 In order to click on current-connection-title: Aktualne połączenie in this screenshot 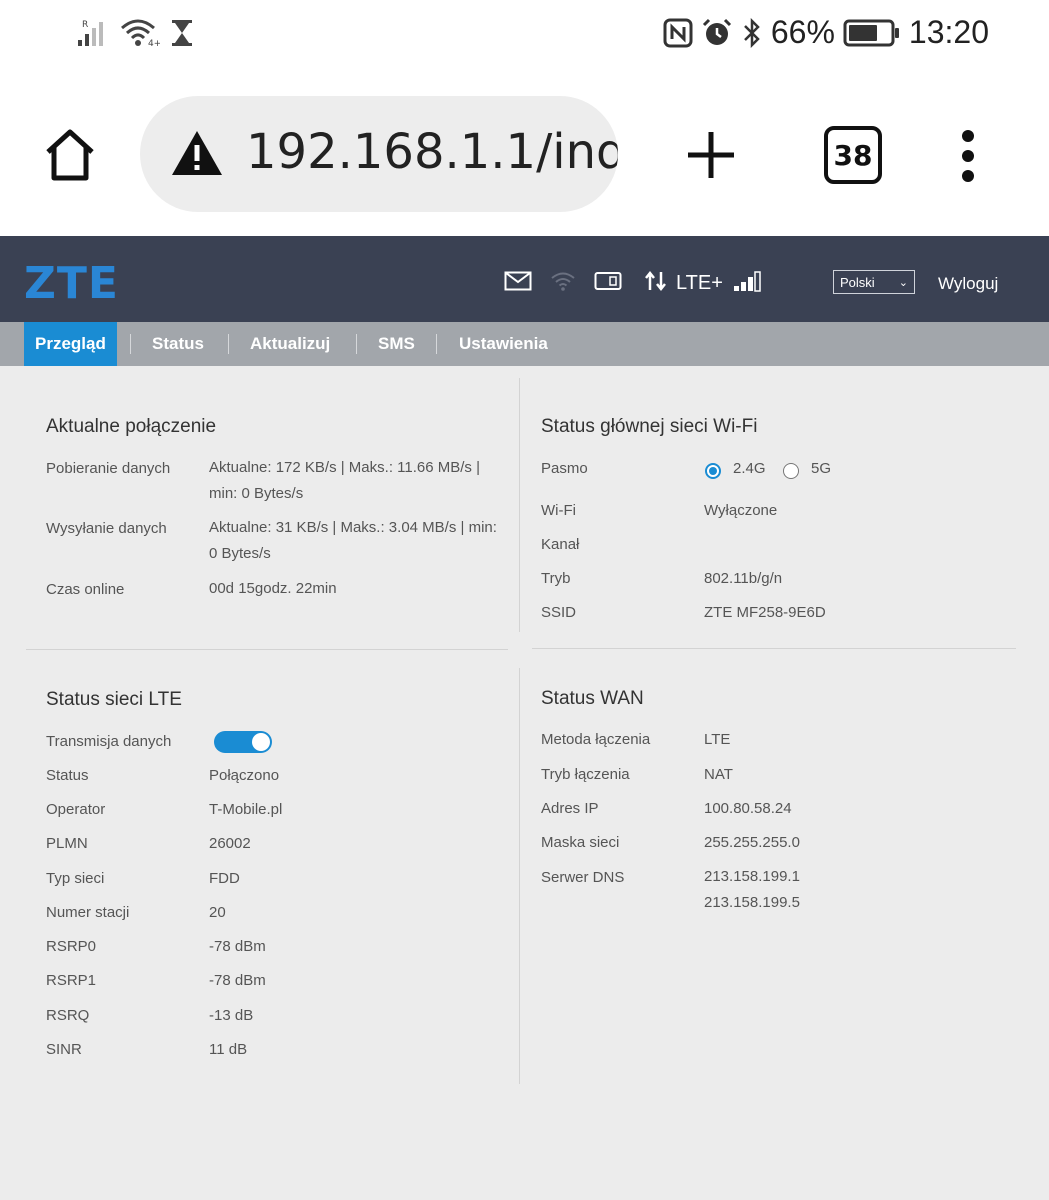, I will do `click(131, 426)`.